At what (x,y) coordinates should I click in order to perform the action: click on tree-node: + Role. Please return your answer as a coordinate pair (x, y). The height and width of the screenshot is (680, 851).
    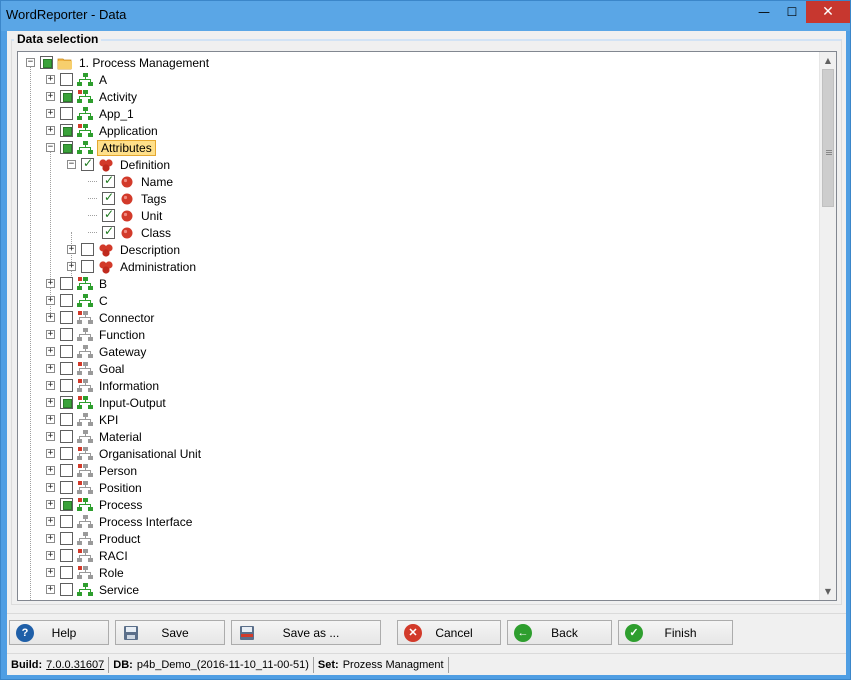
    Looking at the image, I should click on (86, 572).